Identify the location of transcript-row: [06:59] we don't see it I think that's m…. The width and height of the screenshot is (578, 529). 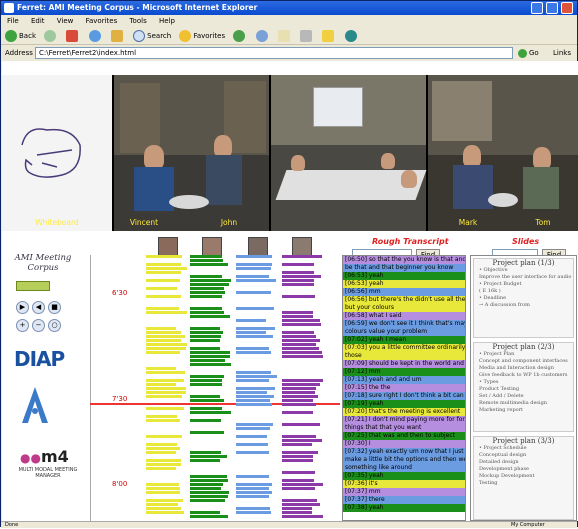
(404, 324).